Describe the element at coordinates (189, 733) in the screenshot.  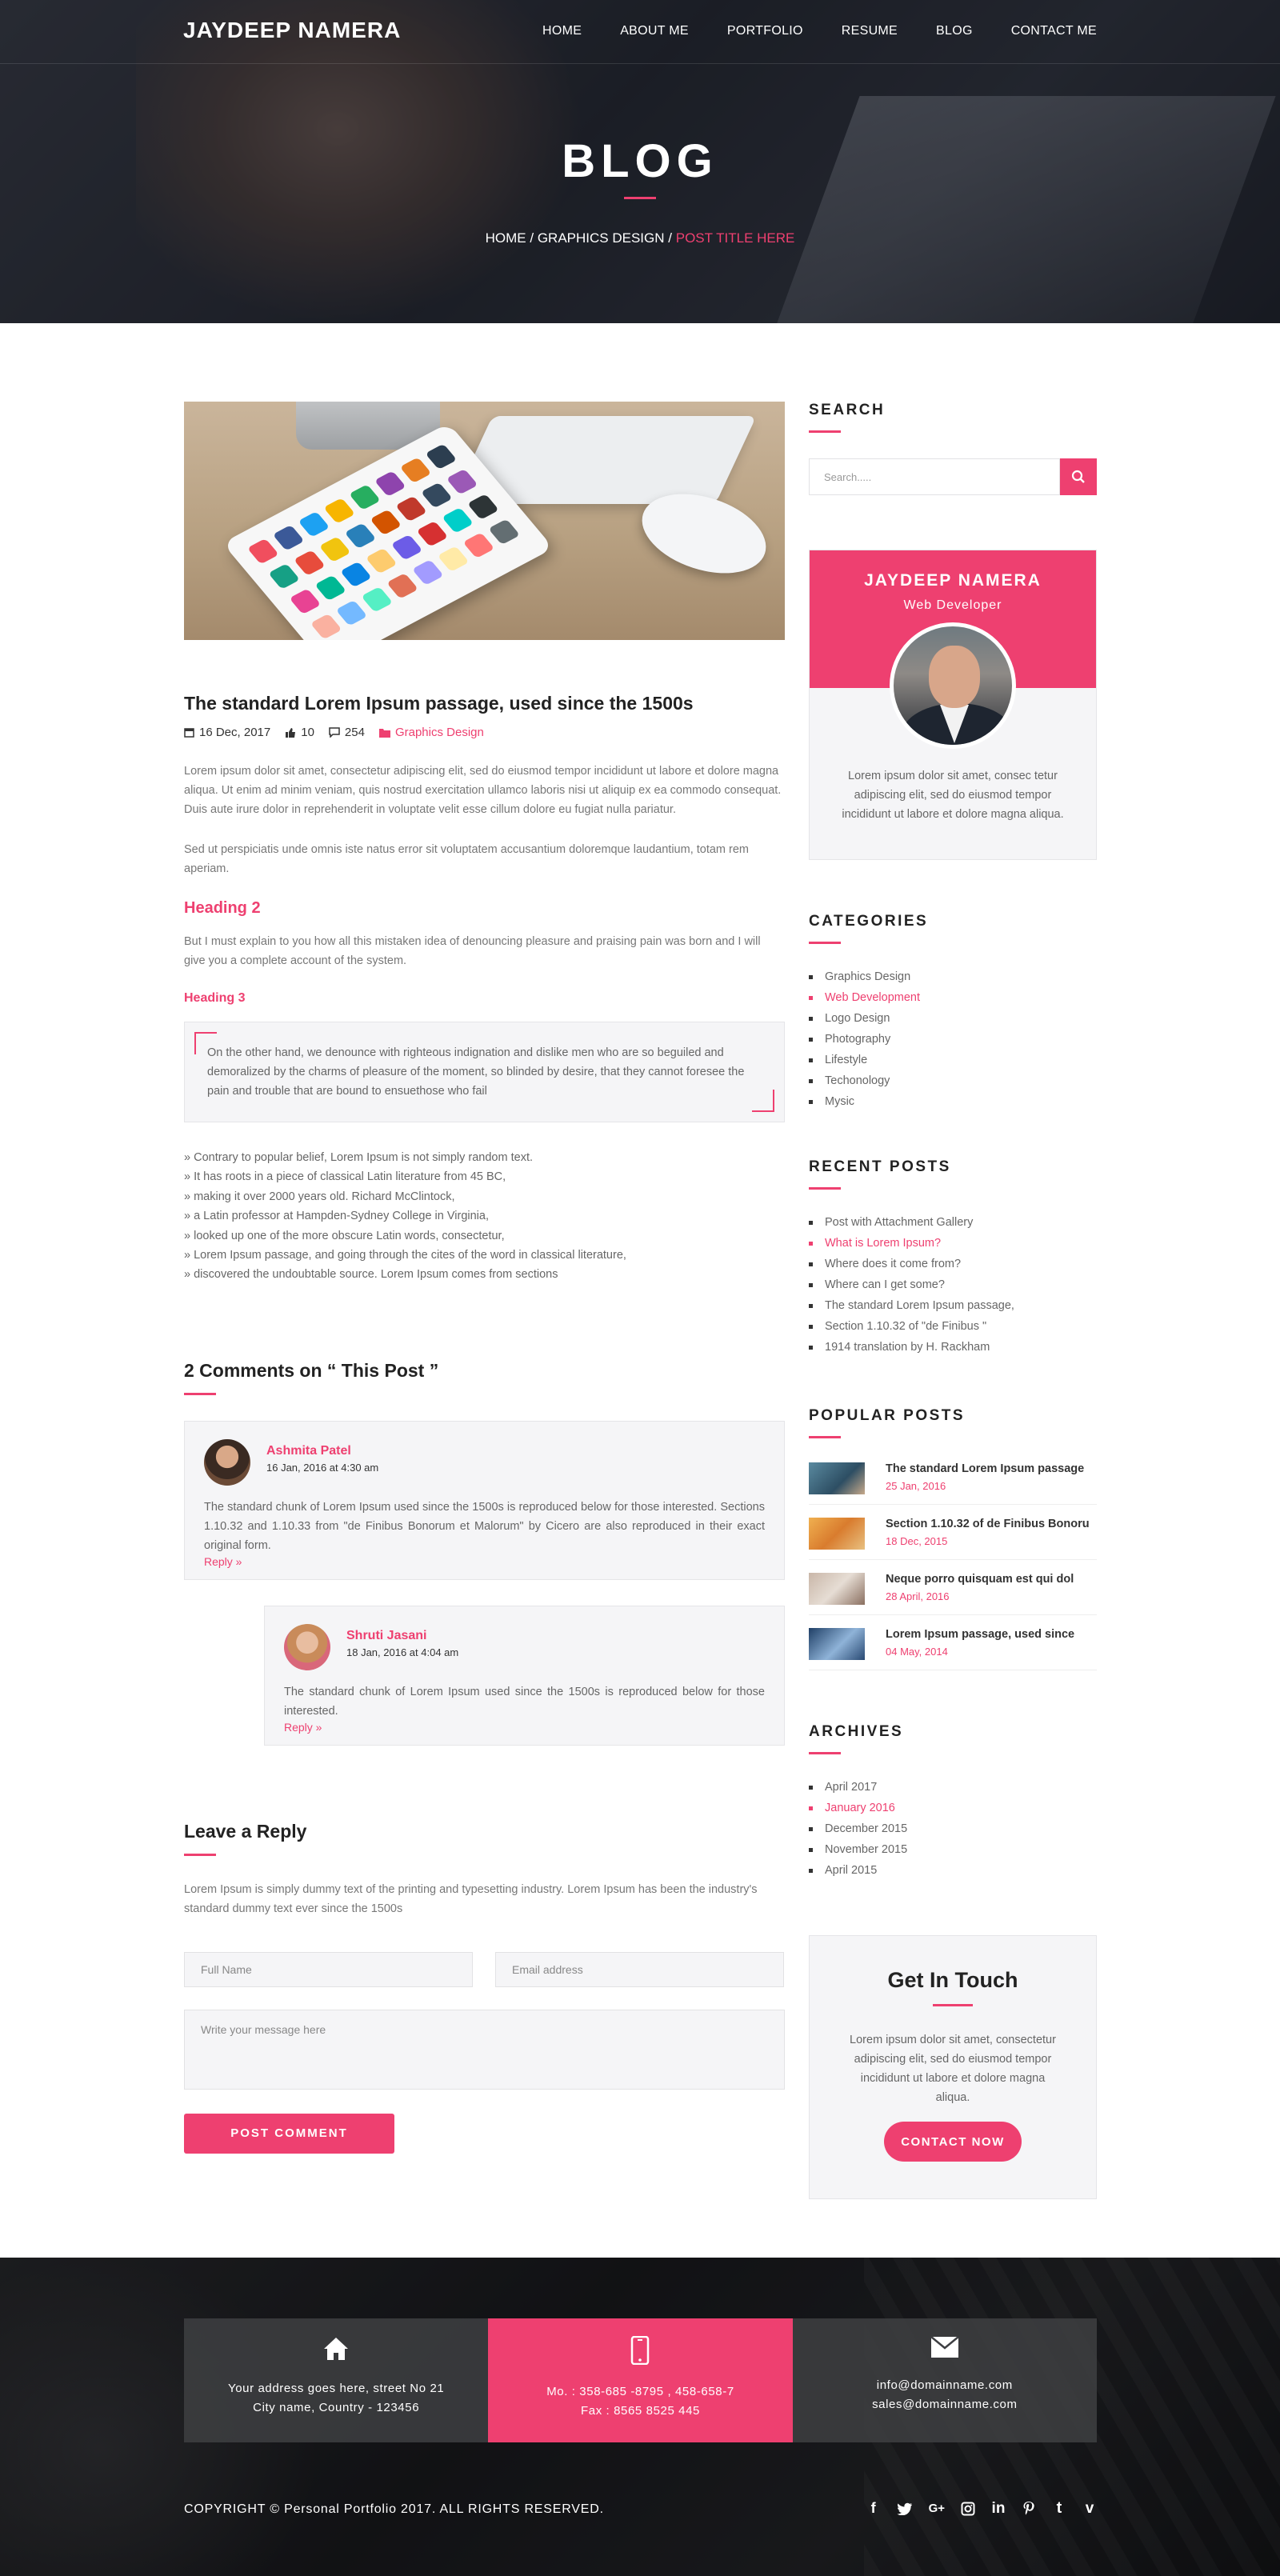
I see `calendar-icon` at that location.